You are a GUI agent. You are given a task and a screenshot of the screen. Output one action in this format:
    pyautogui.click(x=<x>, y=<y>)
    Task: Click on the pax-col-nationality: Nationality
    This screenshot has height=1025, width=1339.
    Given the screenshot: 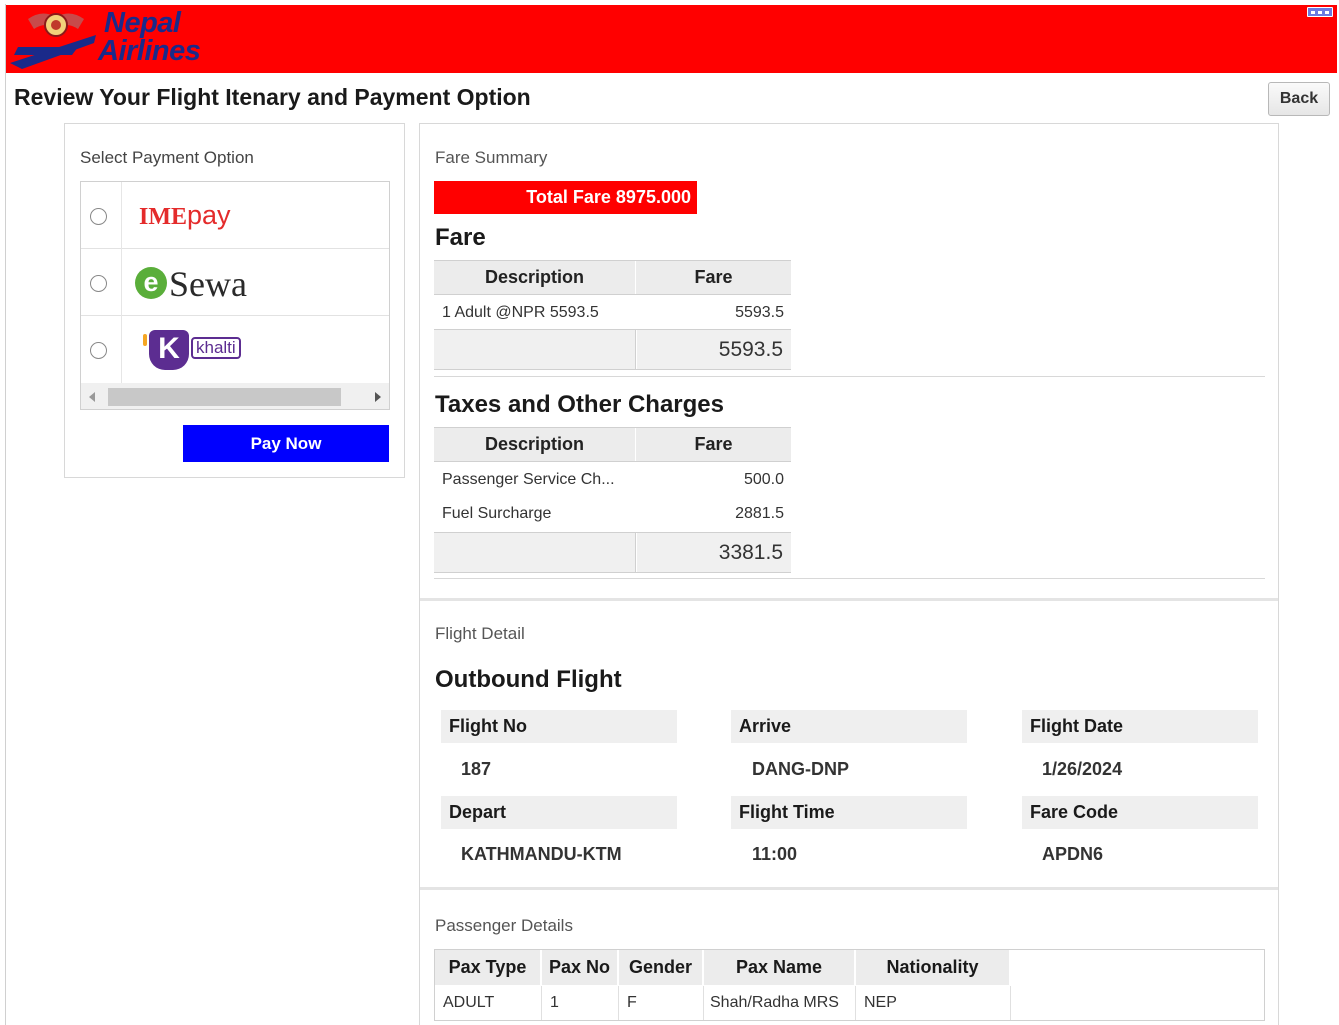 What is the action you would take?
    pyautogui.click(x=933, y=967)
    